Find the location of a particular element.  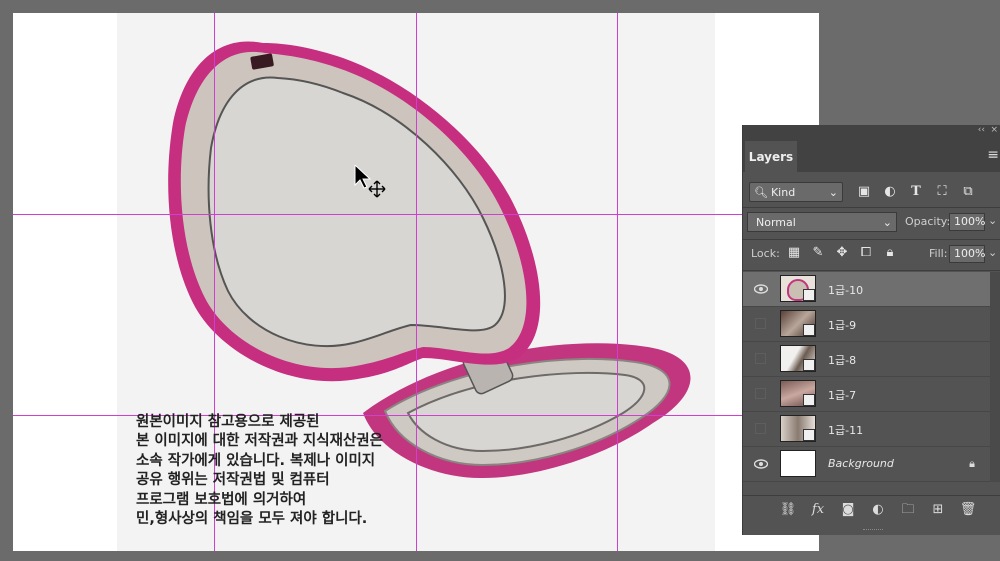

opacity-input: 100% is located at coordinates (967, 222).